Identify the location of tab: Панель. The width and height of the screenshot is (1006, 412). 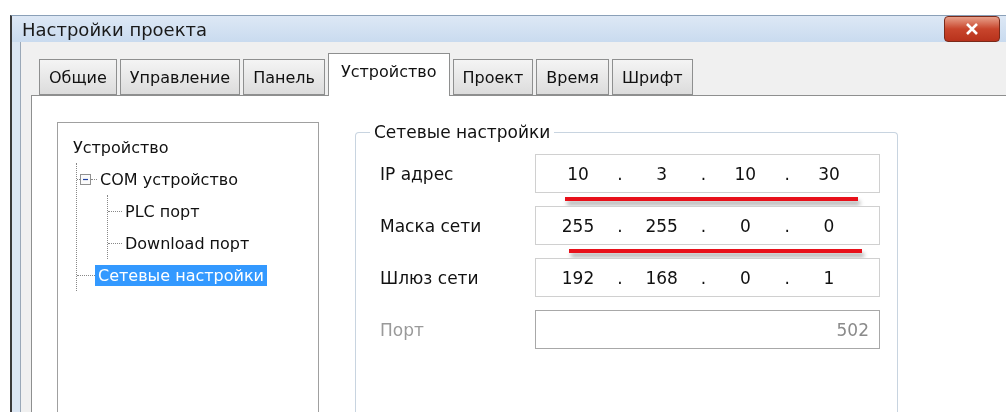
(284, 77).